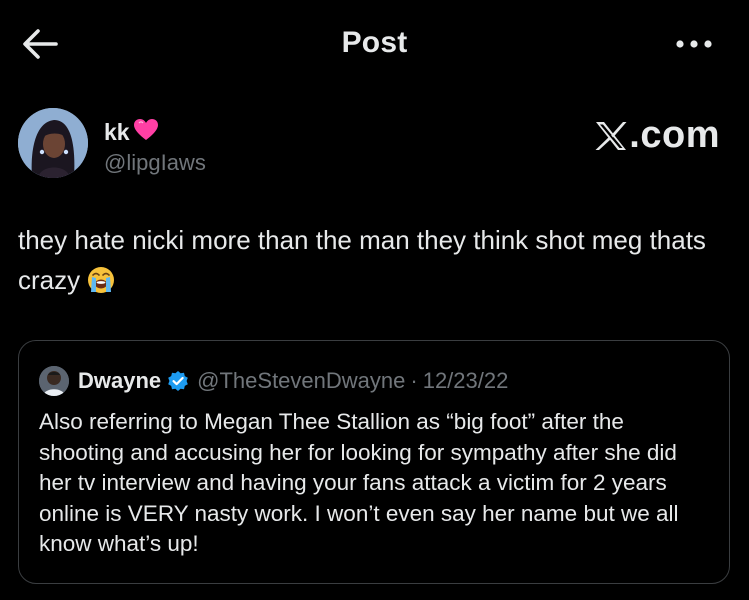 The height and width of the screenshot is (600, 749). I want to click on more-horizontal-icon, so click(694, 51).